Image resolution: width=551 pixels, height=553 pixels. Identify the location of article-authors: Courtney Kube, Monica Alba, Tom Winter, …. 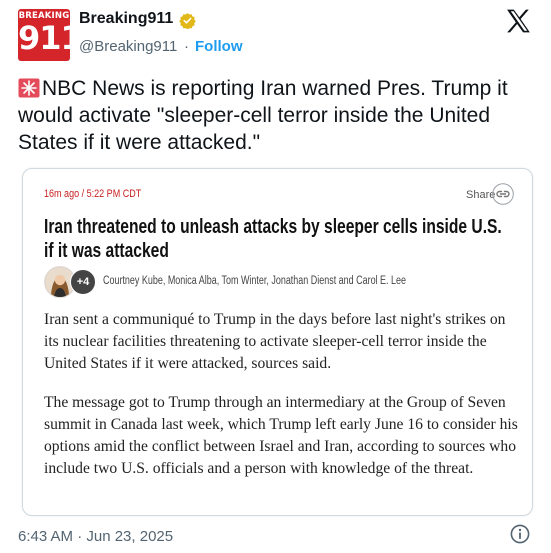
(254, 281).